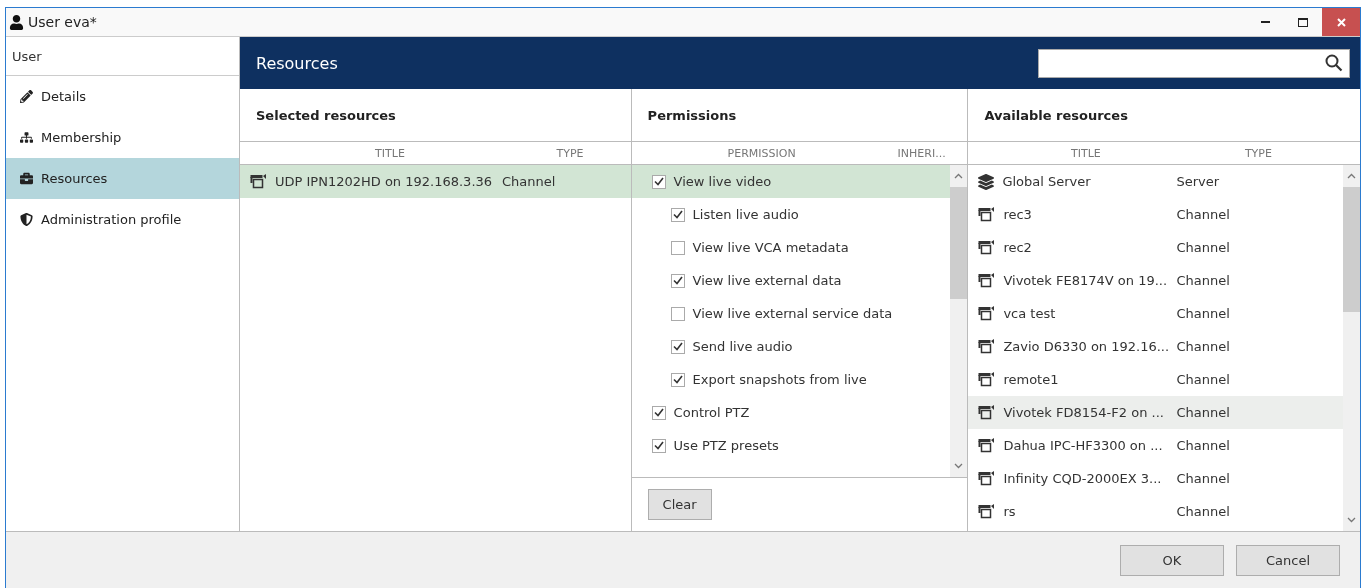  I want to click on resource-row: rec2 Channel, so click(1155, 247).